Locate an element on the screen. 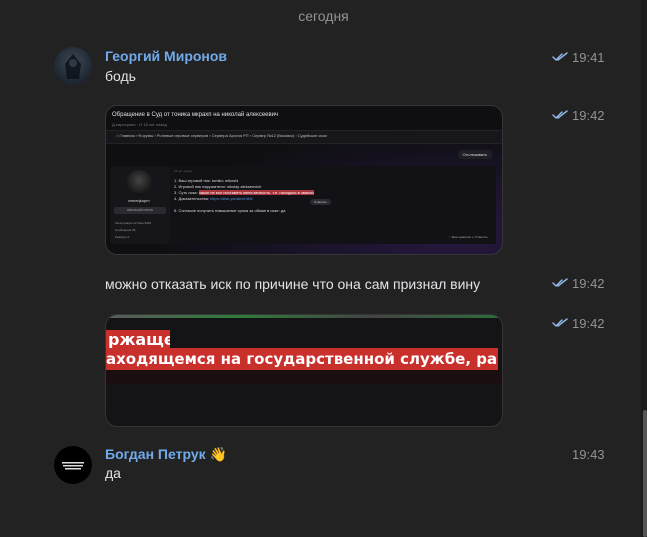  image-dark-area is located at coordinates (304, 377).